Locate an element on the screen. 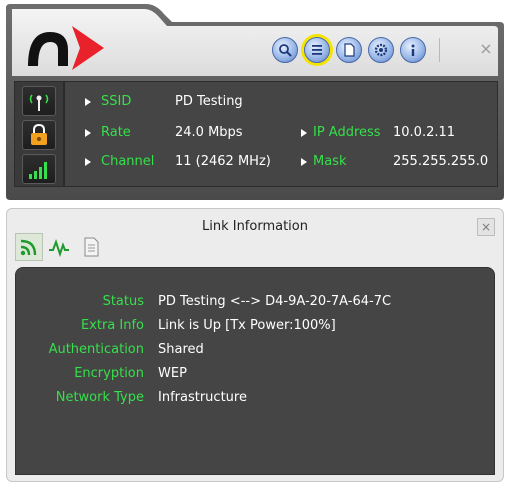  search-button is located at coordinates (285, 50).